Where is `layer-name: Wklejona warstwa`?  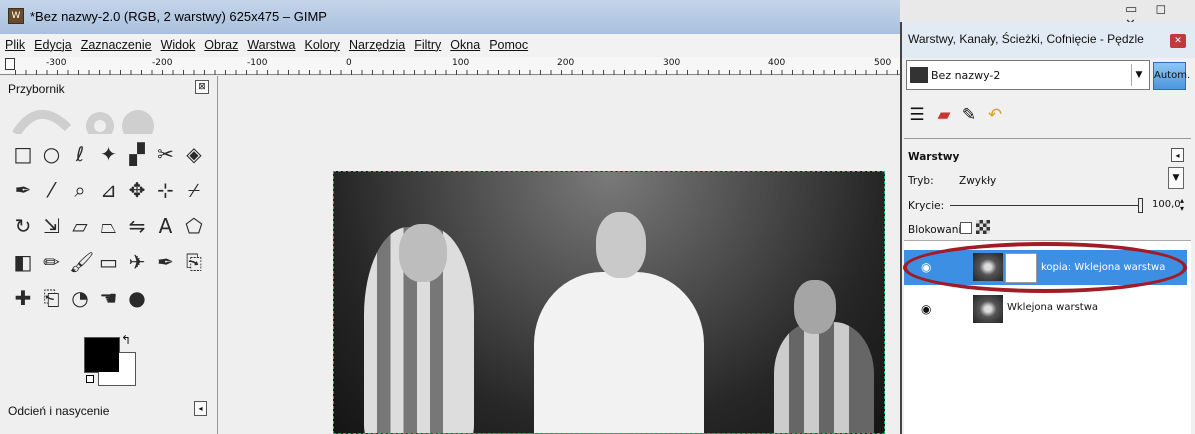
layer-name: Wklejona warstwa is located at coordinates (1052, 307).